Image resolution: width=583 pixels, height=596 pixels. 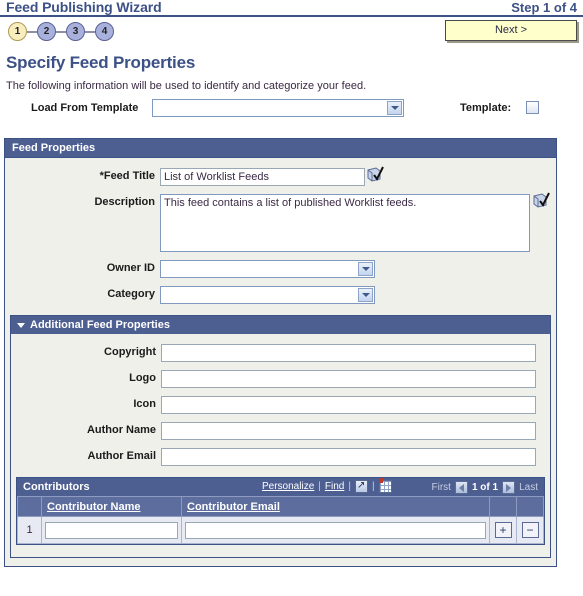 I want to click on wizard-header: Feed Publishing Wizard Step 1 of 4, so click(x=291, y=8).